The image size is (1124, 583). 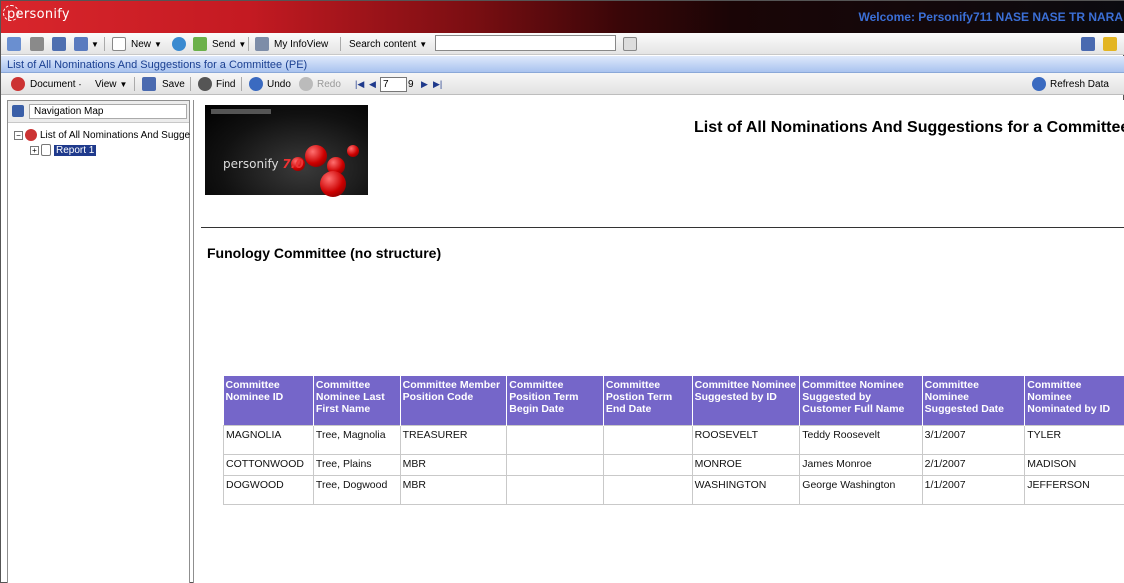 What do you see at coordinates (270, 84) in the screenshot?
I see `undo-button: Undo` at bounding box center [270, 84].